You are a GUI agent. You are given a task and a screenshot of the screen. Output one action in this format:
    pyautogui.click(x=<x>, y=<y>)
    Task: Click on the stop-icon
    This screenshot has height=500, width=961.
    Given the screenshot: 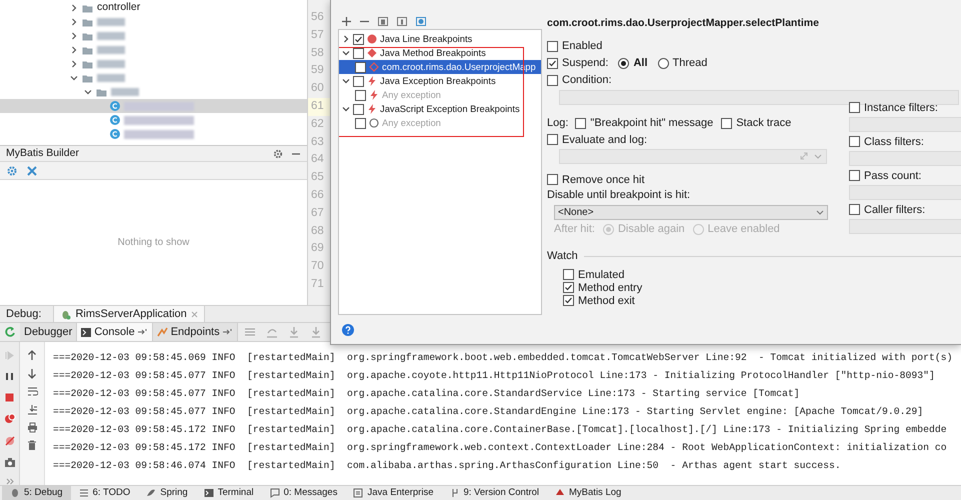 What is the action you would take?
    pyautogui.click(x=9, y=397)
    